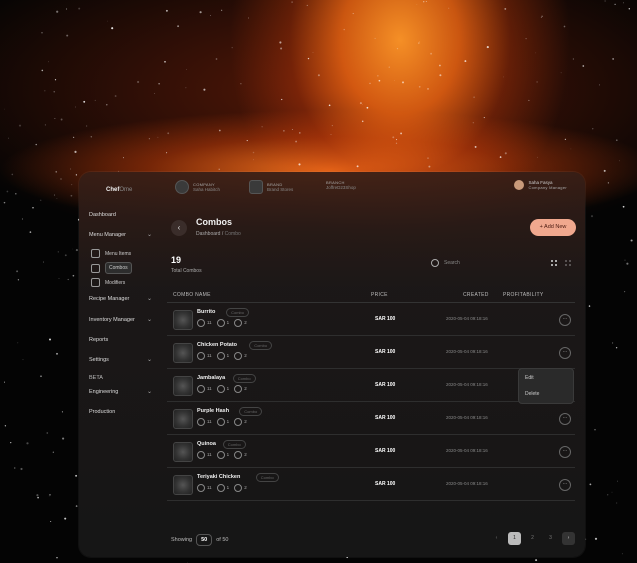  I want to click on prev-page-button: ‹, so click(496, 538).